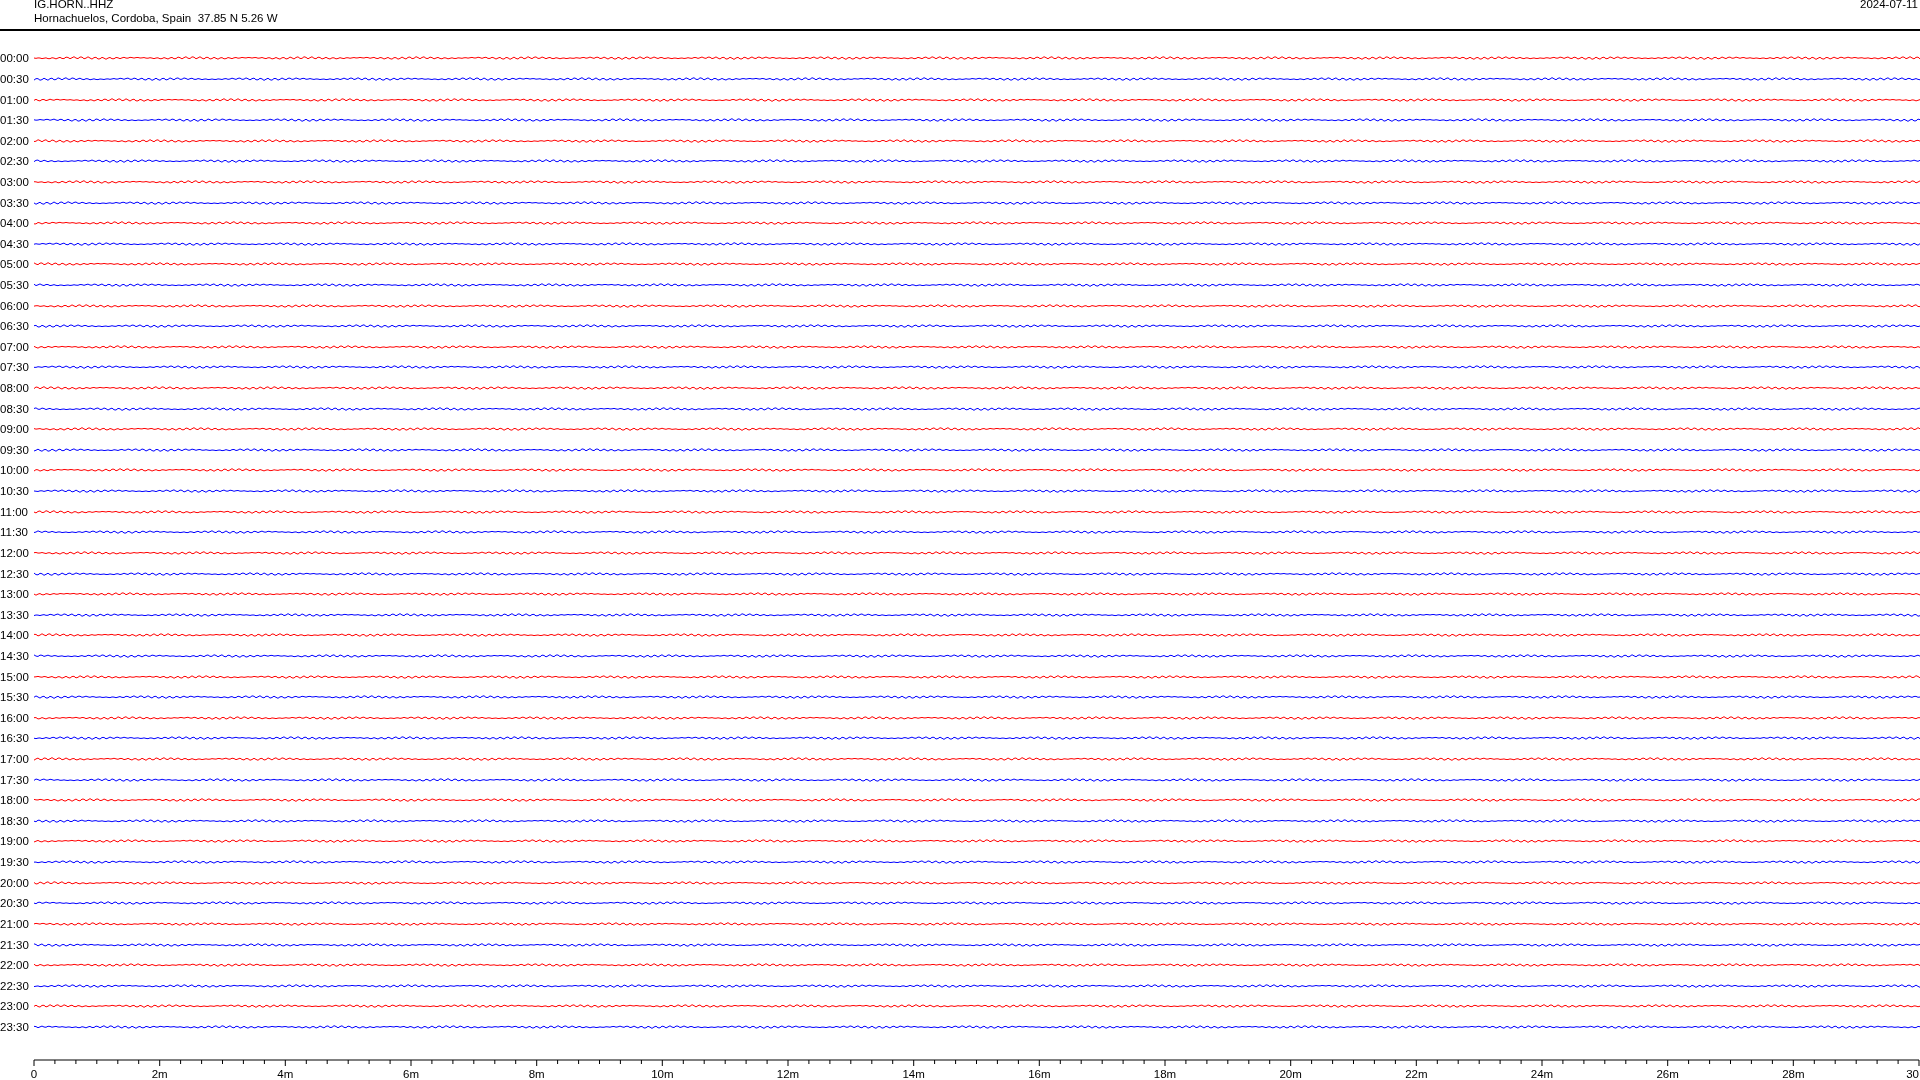 The image size is (1920, 1080). What do you see at coordinates (15, 903) in the screenshot?
I see `hour-label: 20:30` at bounding box center [15, 903].